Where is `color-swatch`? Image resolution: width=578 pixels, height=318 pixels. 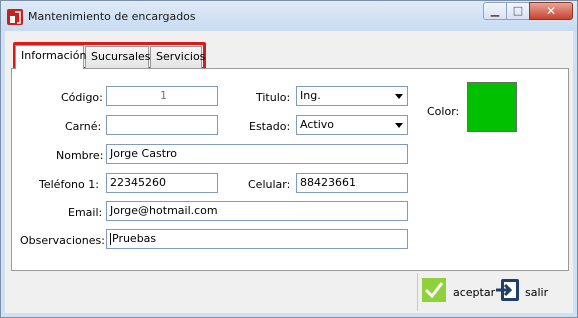
color-swatch is located at coordinates (492, 107).